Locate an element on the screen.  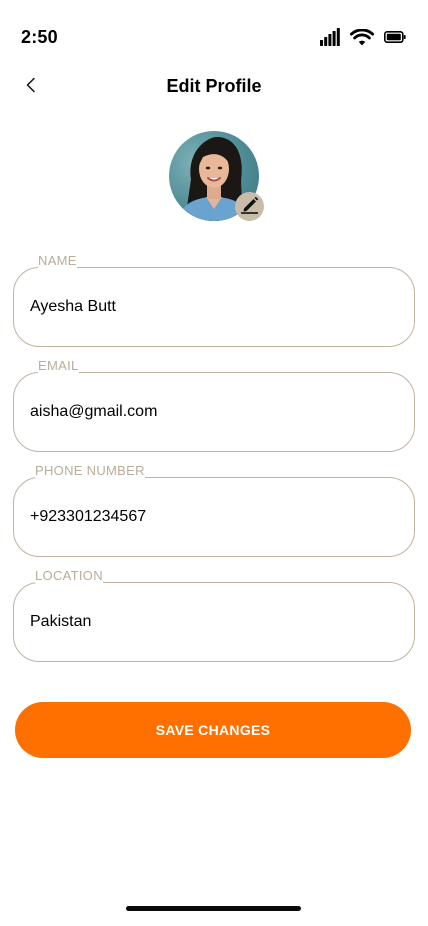
email-label: EMAIL is located at coordinates (58, 365).